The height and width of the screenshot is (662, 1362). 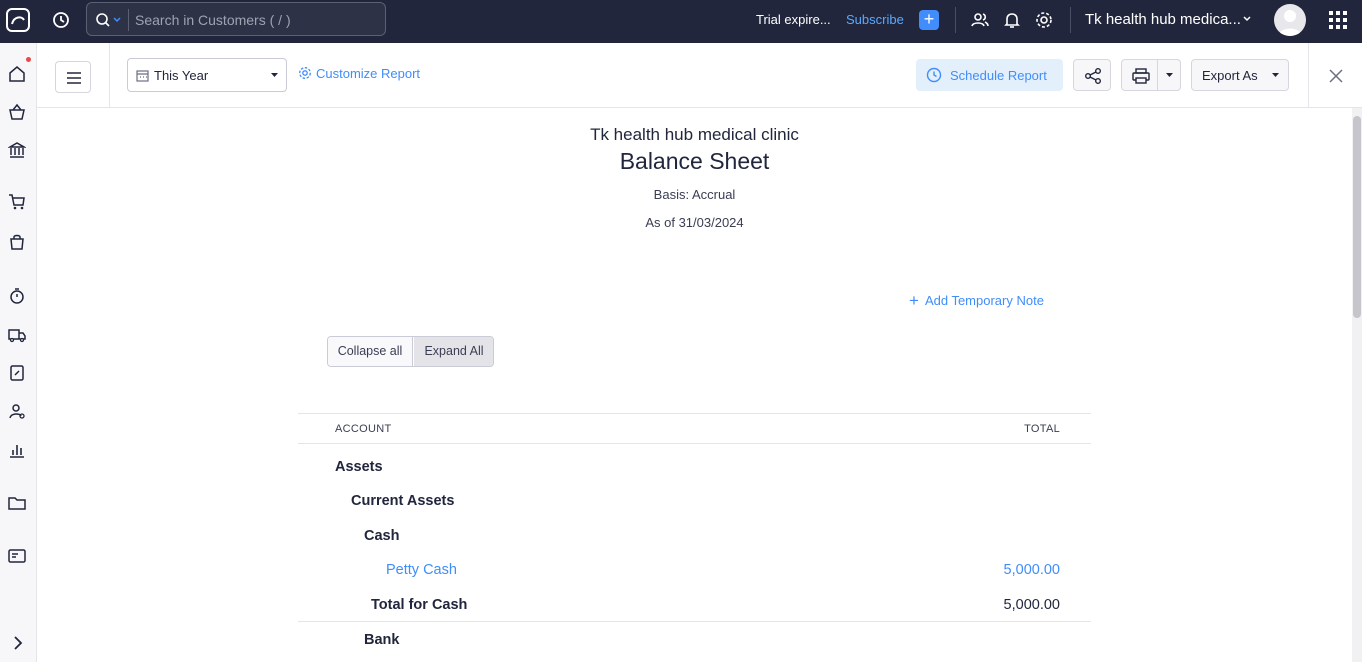 I want to click on user-avatar, so click(x=1290, y=20).